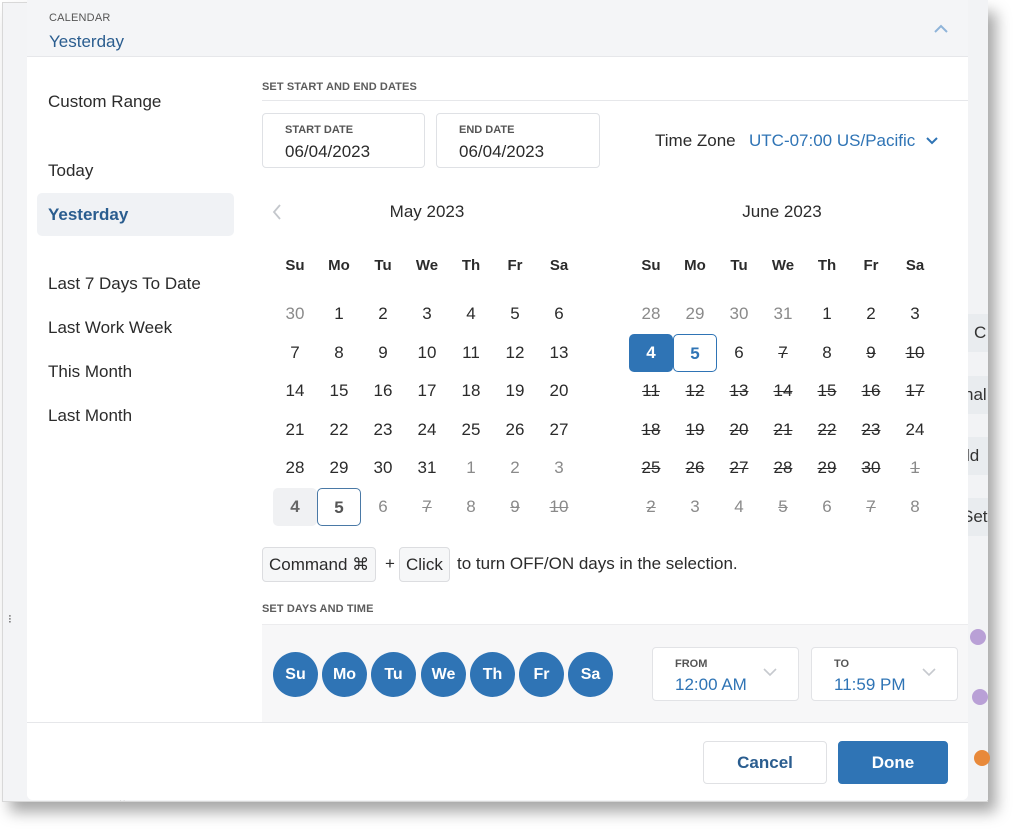 This screenshot has height=832, width=1024. What do you see at coordinates (827, 430) in the screenshot?
I see `calendar-day-june: 22` at bounding box center [827, 430].